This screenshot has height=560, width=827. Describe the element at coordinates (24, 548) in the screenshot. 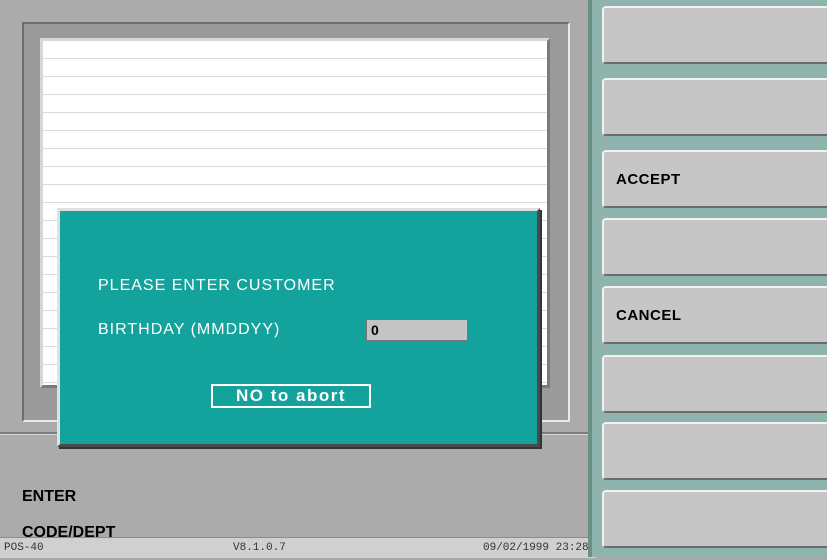

I see `terminal-id: POS-40` at that location.